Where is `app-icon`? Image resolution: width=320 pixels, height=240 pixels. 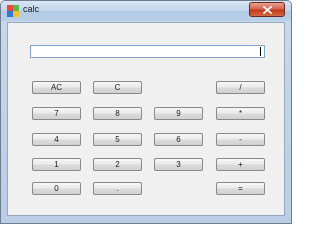 app-icon is located at coordinates (13, 11).